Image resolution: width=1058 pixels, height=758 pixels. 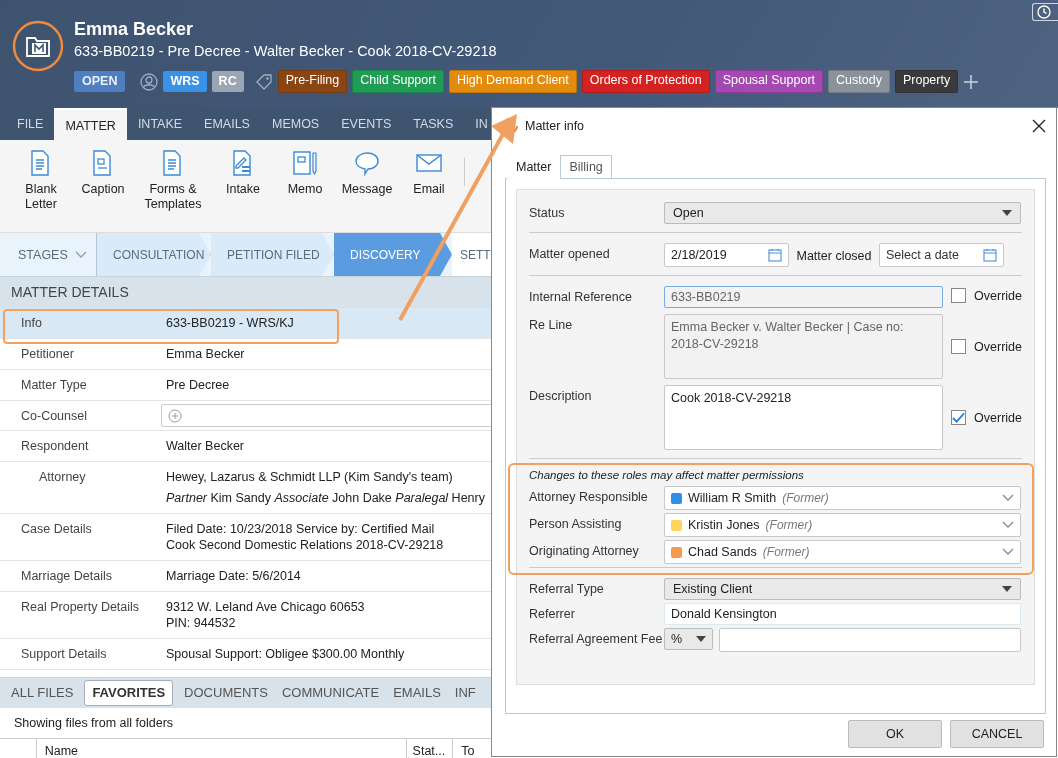 What do you see at coordinates (54, 385) in the screenshot?
I see `field-label: Matter Type` at bounding box center [54, 385].